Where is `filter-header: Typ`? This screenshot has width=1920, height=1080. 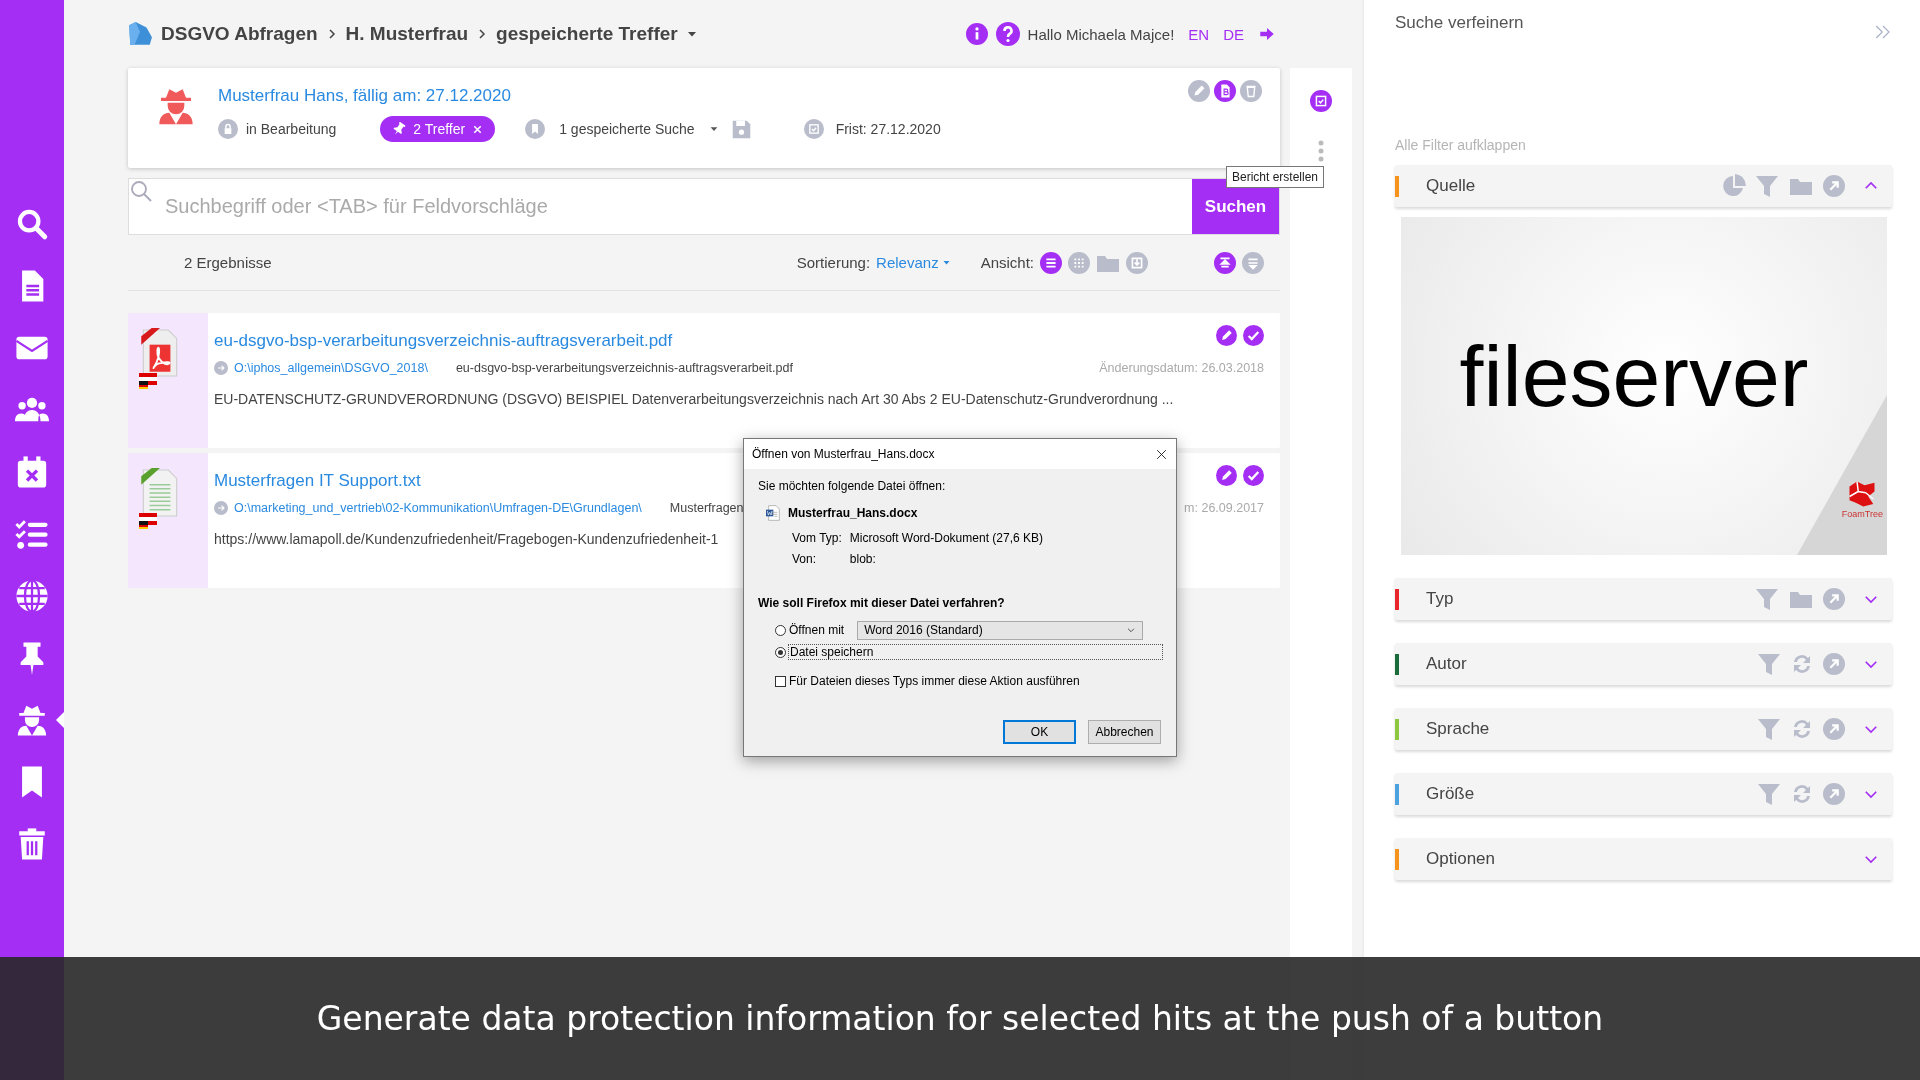 filter-header: Typ is located at coordinates (1643, 599).